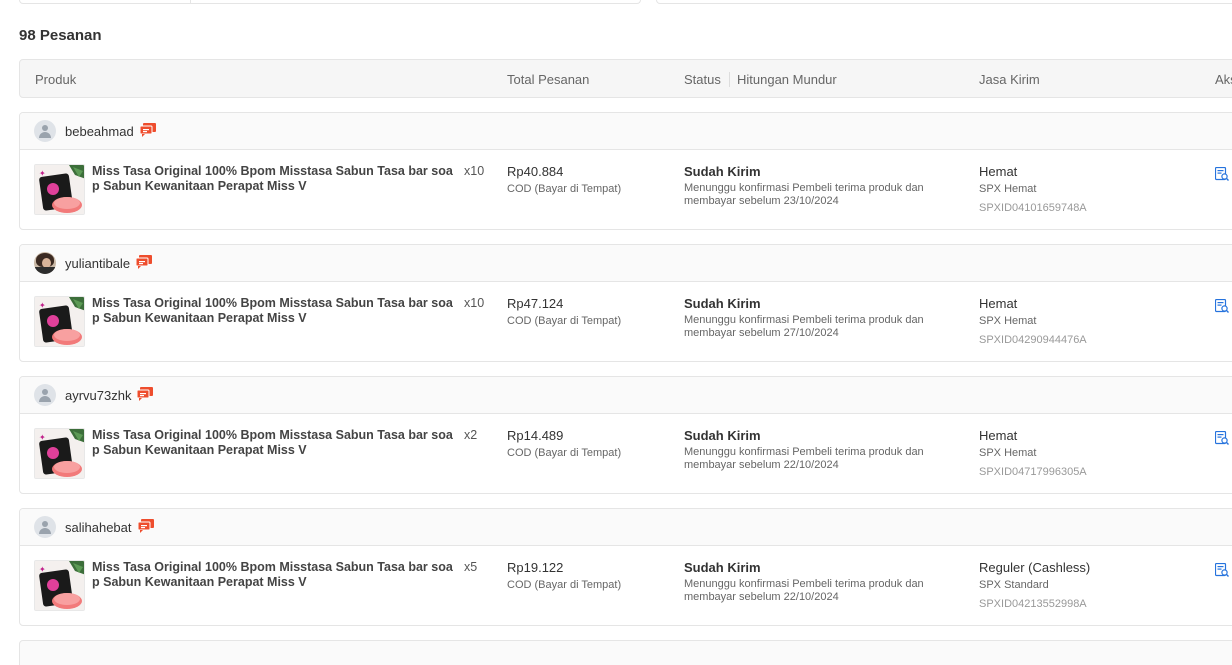 The image size is (1232, 665). I want to click on order-card-header: ayrvu73zhk, so click(626, 395).